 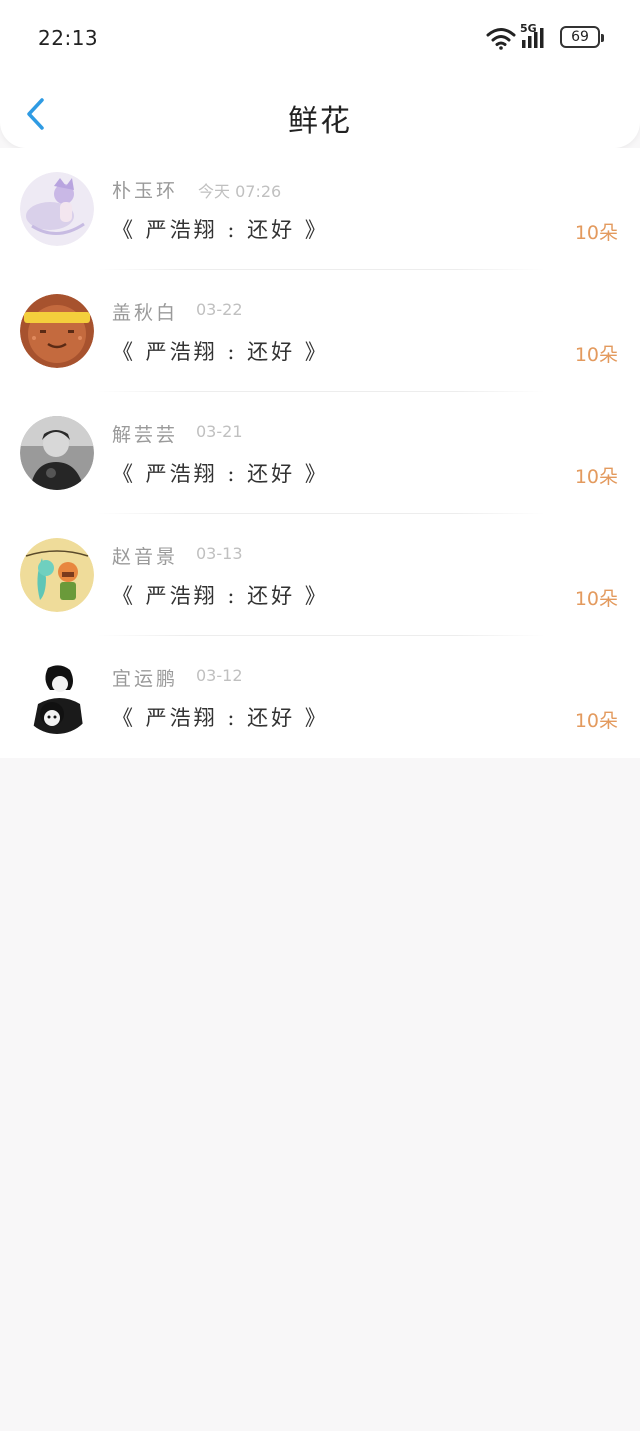 What do you see at coordinates (320, 575) in the screenshot?
I see `list-item: 赵音景 03-13 《 严浩翔 : 还好 》 10朵` at bounding box center [320, 575].